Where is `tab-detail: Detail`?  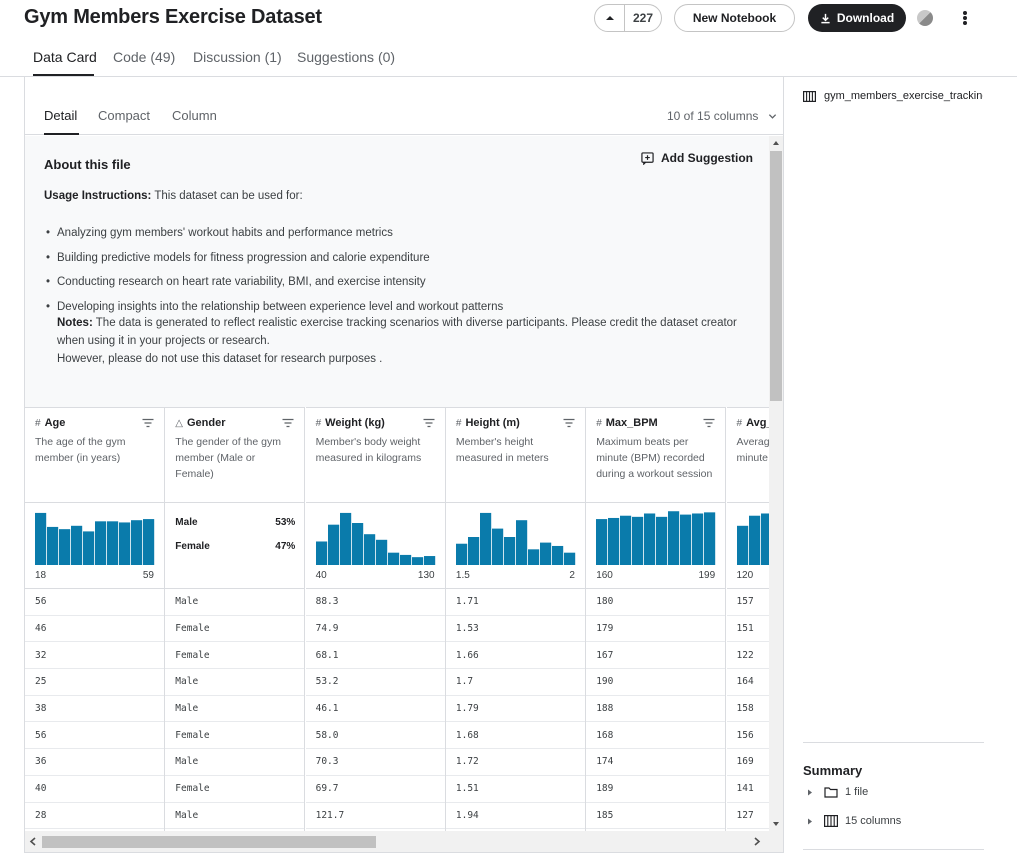
tab-detail: Detail is located at coordinates (60, 115).